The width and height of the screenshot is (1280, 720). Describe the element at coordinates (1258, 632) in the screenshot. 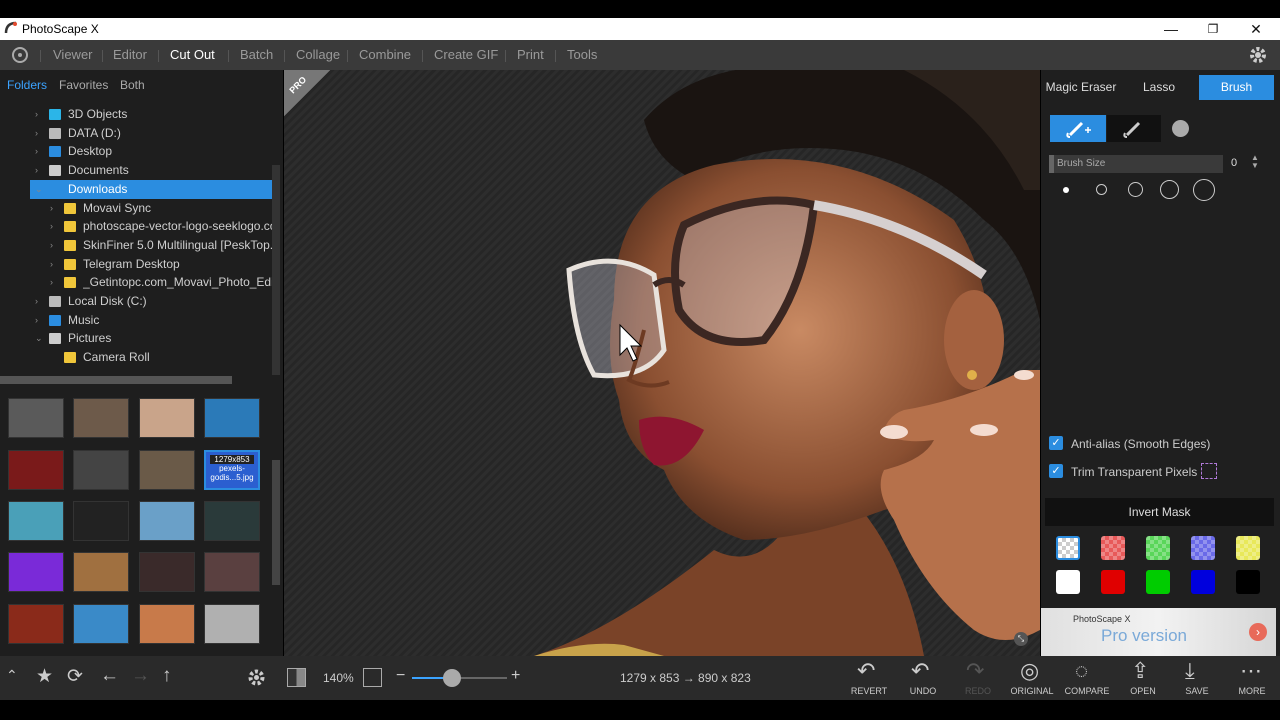

I see `ad-next-icon: ›` at that location.